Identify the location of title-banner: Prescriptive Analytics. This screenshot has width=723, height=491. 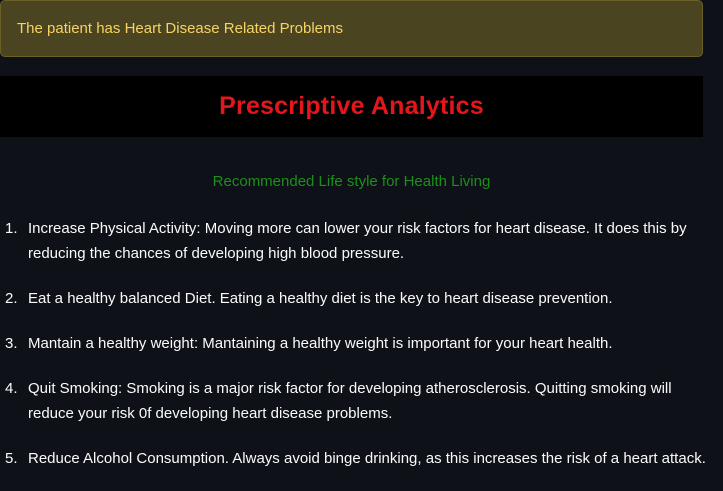
(351, 106).